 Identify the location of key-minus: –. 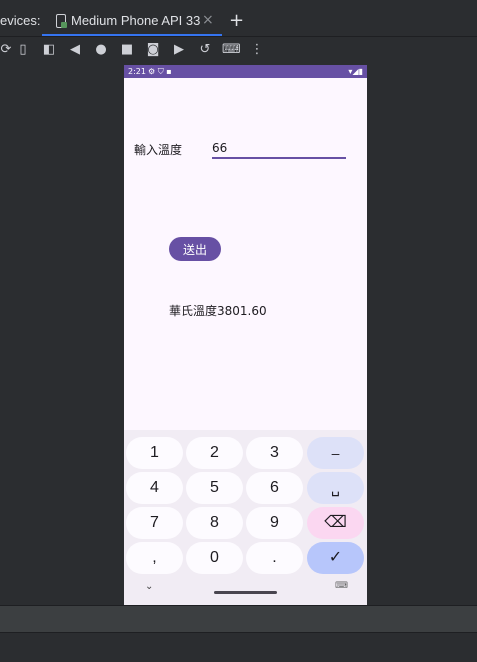
(335, 453).